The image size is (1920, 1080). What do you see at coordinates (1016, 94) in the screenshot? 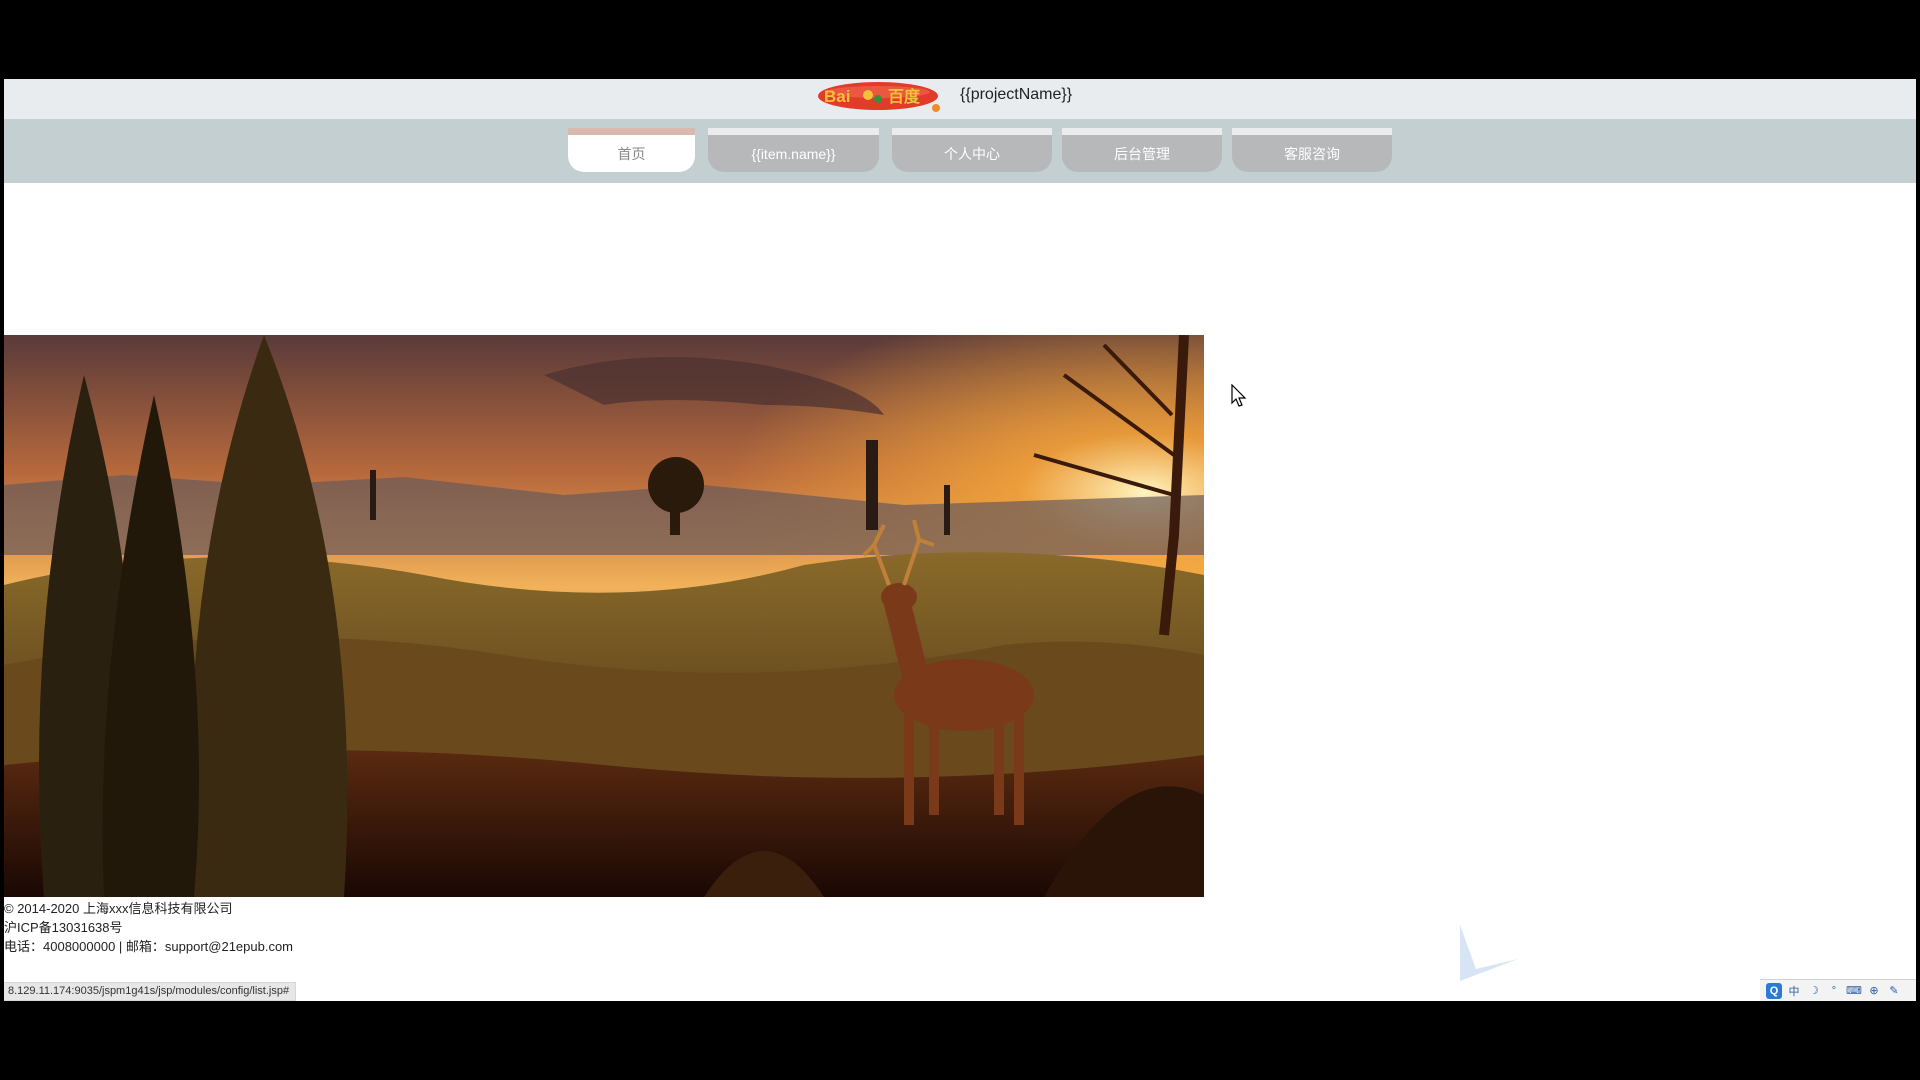
I see `project-name: {{projectName}}` at bounding box center [1016, 94].